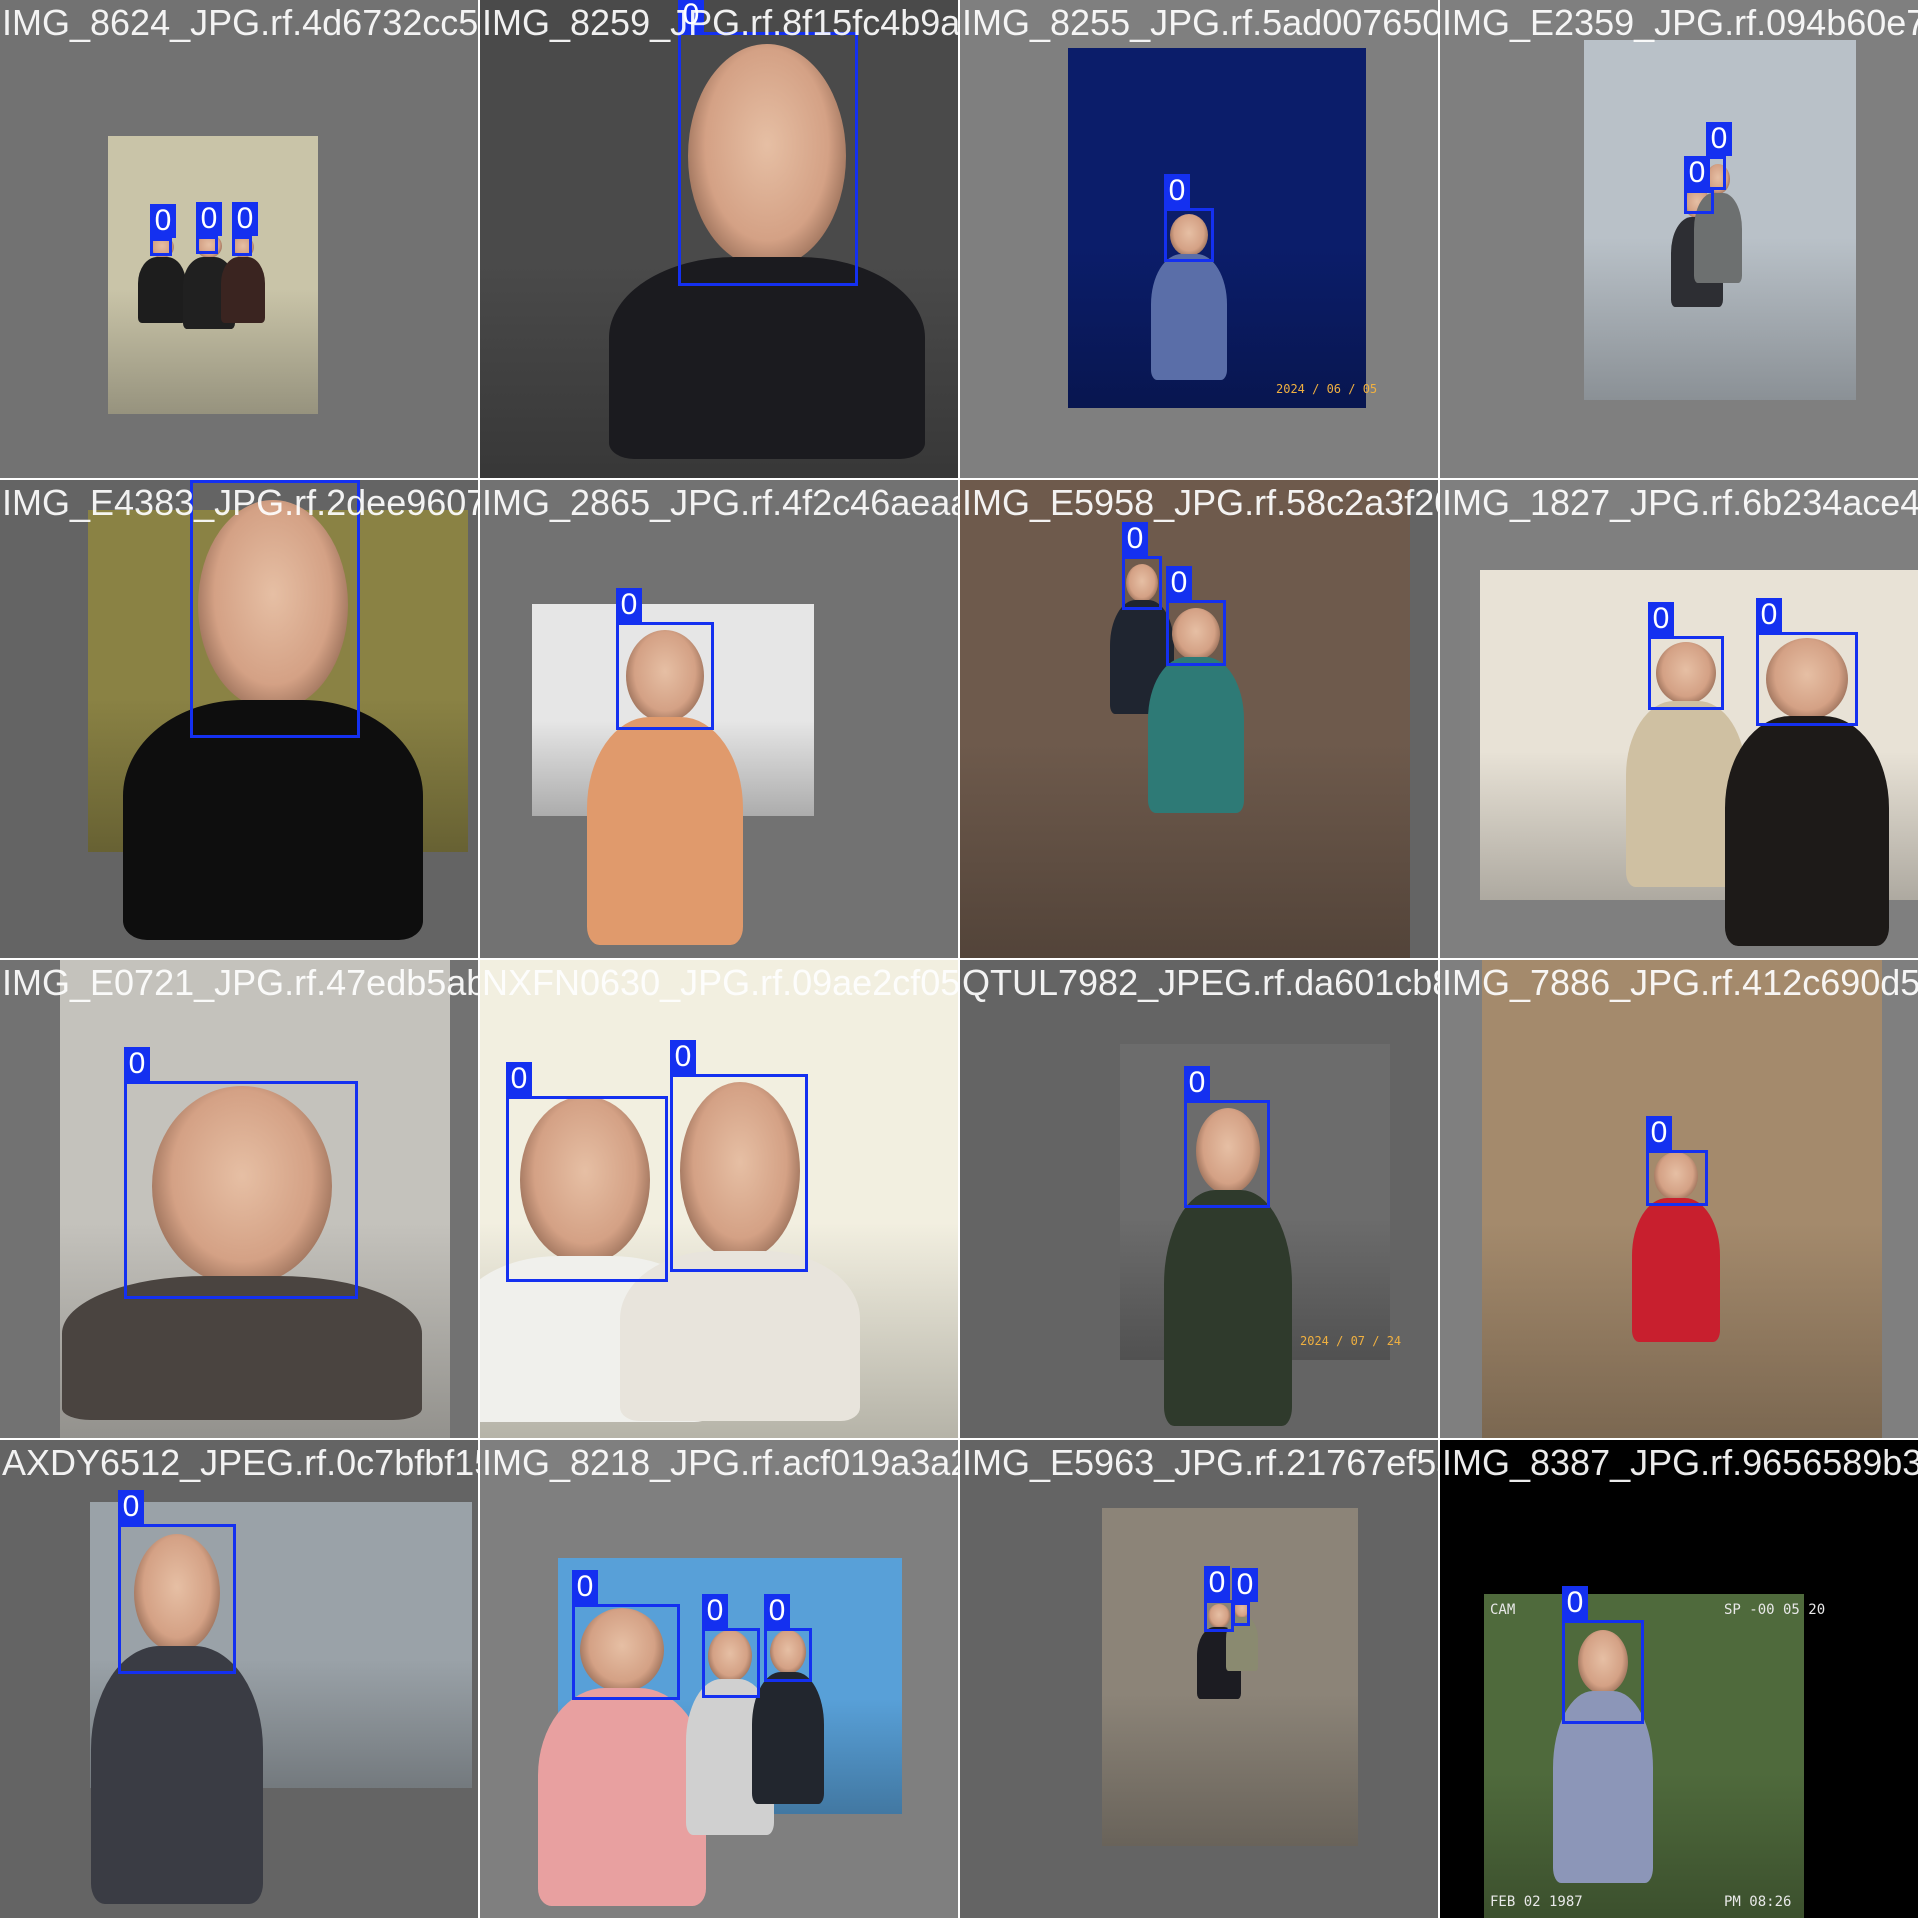 The height and width of the screenshot is (1920, 1920). I want to click on mosaic-tile: 00 IMG_E5963_JPG.rf.21767ef5a96c3b0f, so click(1199, 1679).